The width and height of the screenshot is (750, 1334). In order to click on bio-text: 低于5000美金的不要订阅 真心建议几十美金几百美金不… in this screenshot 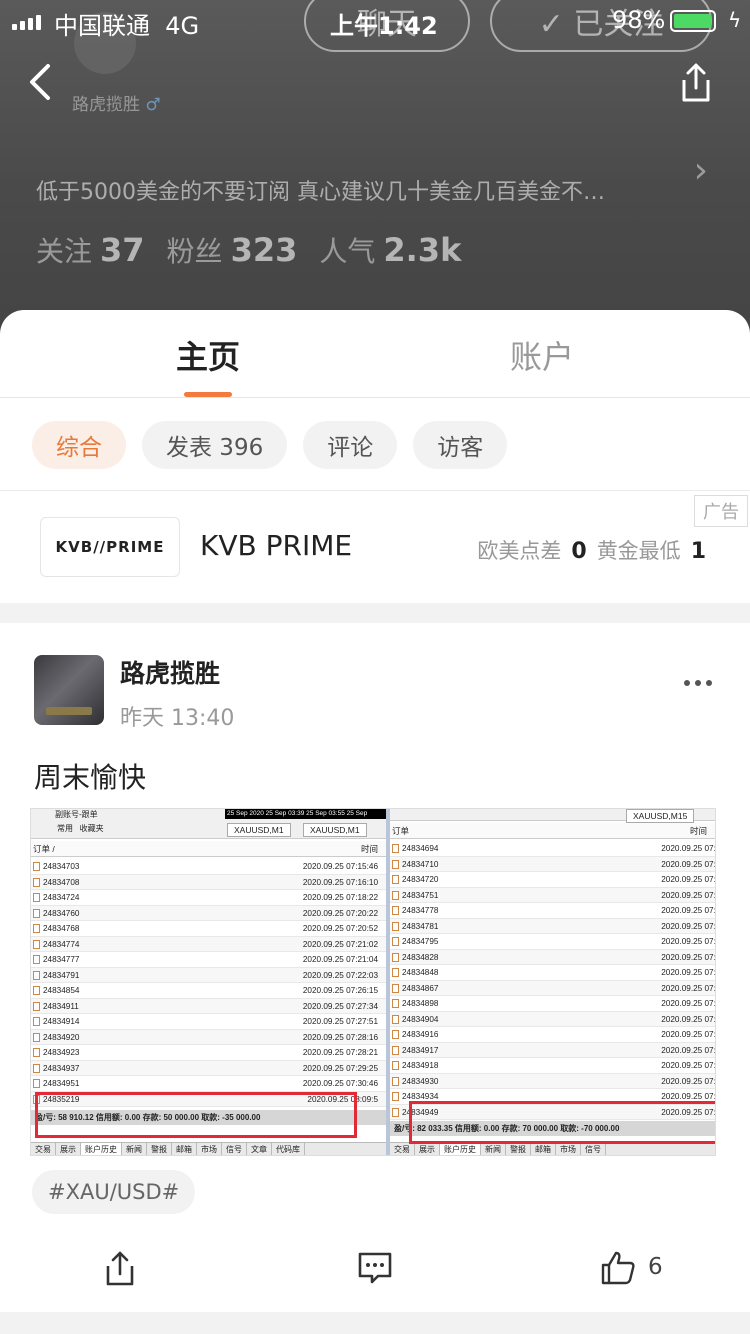, I will do `click(320, 192)`.